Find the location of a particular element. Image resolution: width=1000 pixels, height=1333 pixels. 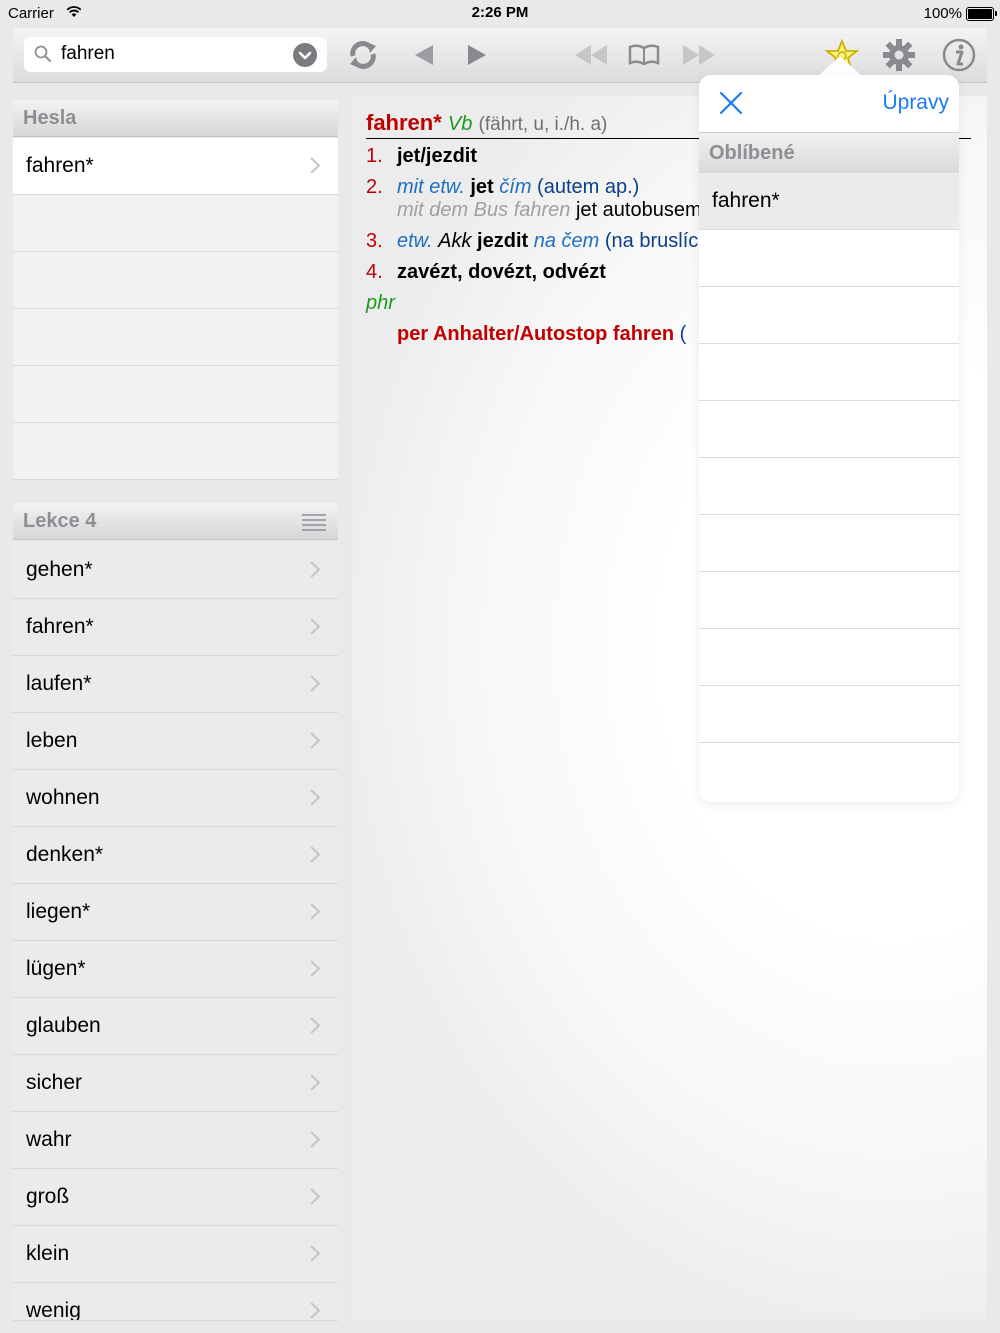

info-icon is located at coordinates (959, 55).